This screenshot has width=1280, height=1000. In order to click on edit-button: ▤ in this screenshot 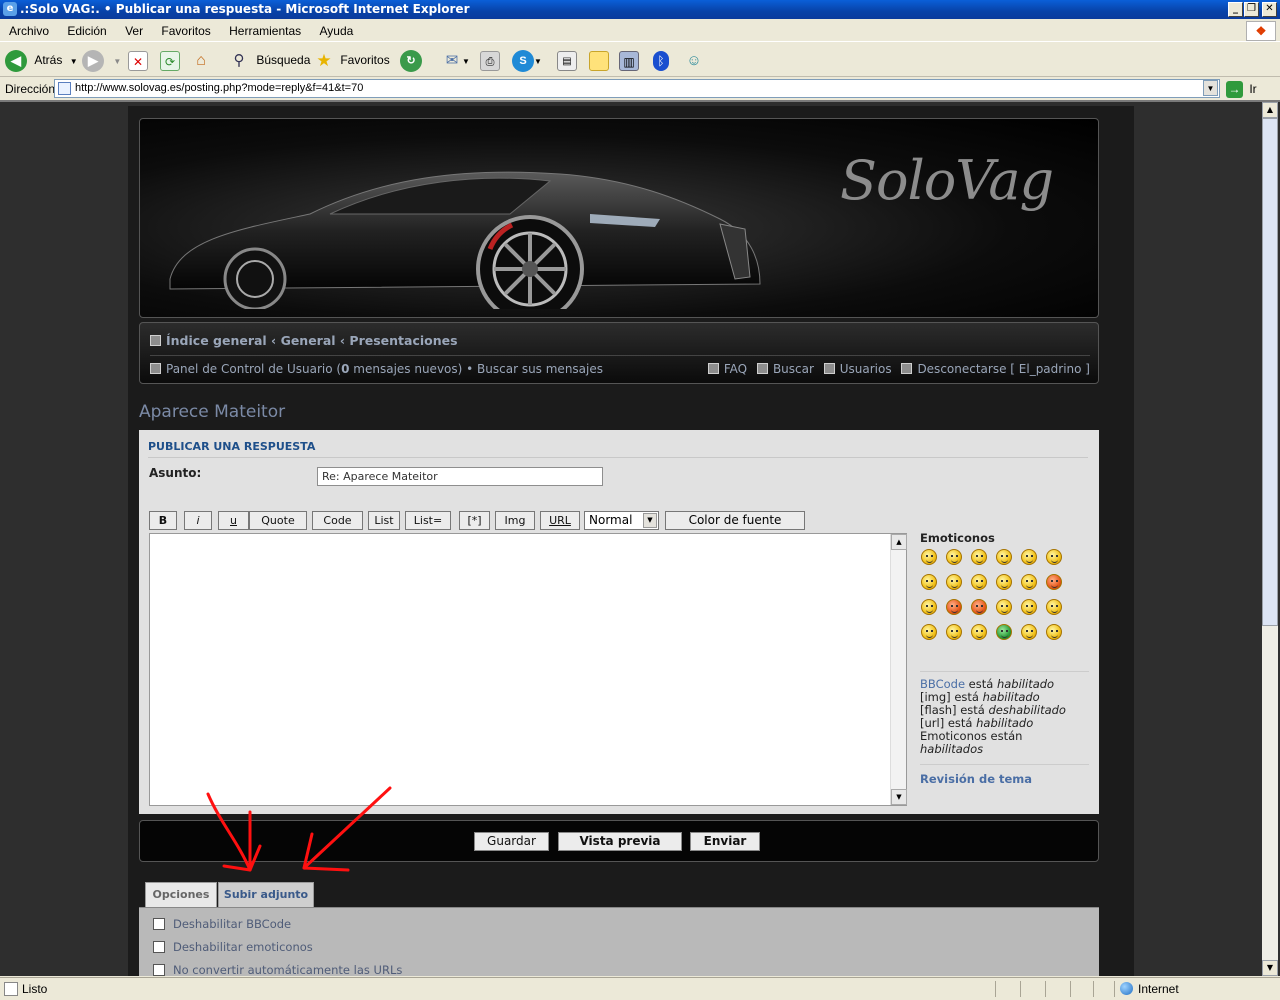, I will do `click(567, 60)`.